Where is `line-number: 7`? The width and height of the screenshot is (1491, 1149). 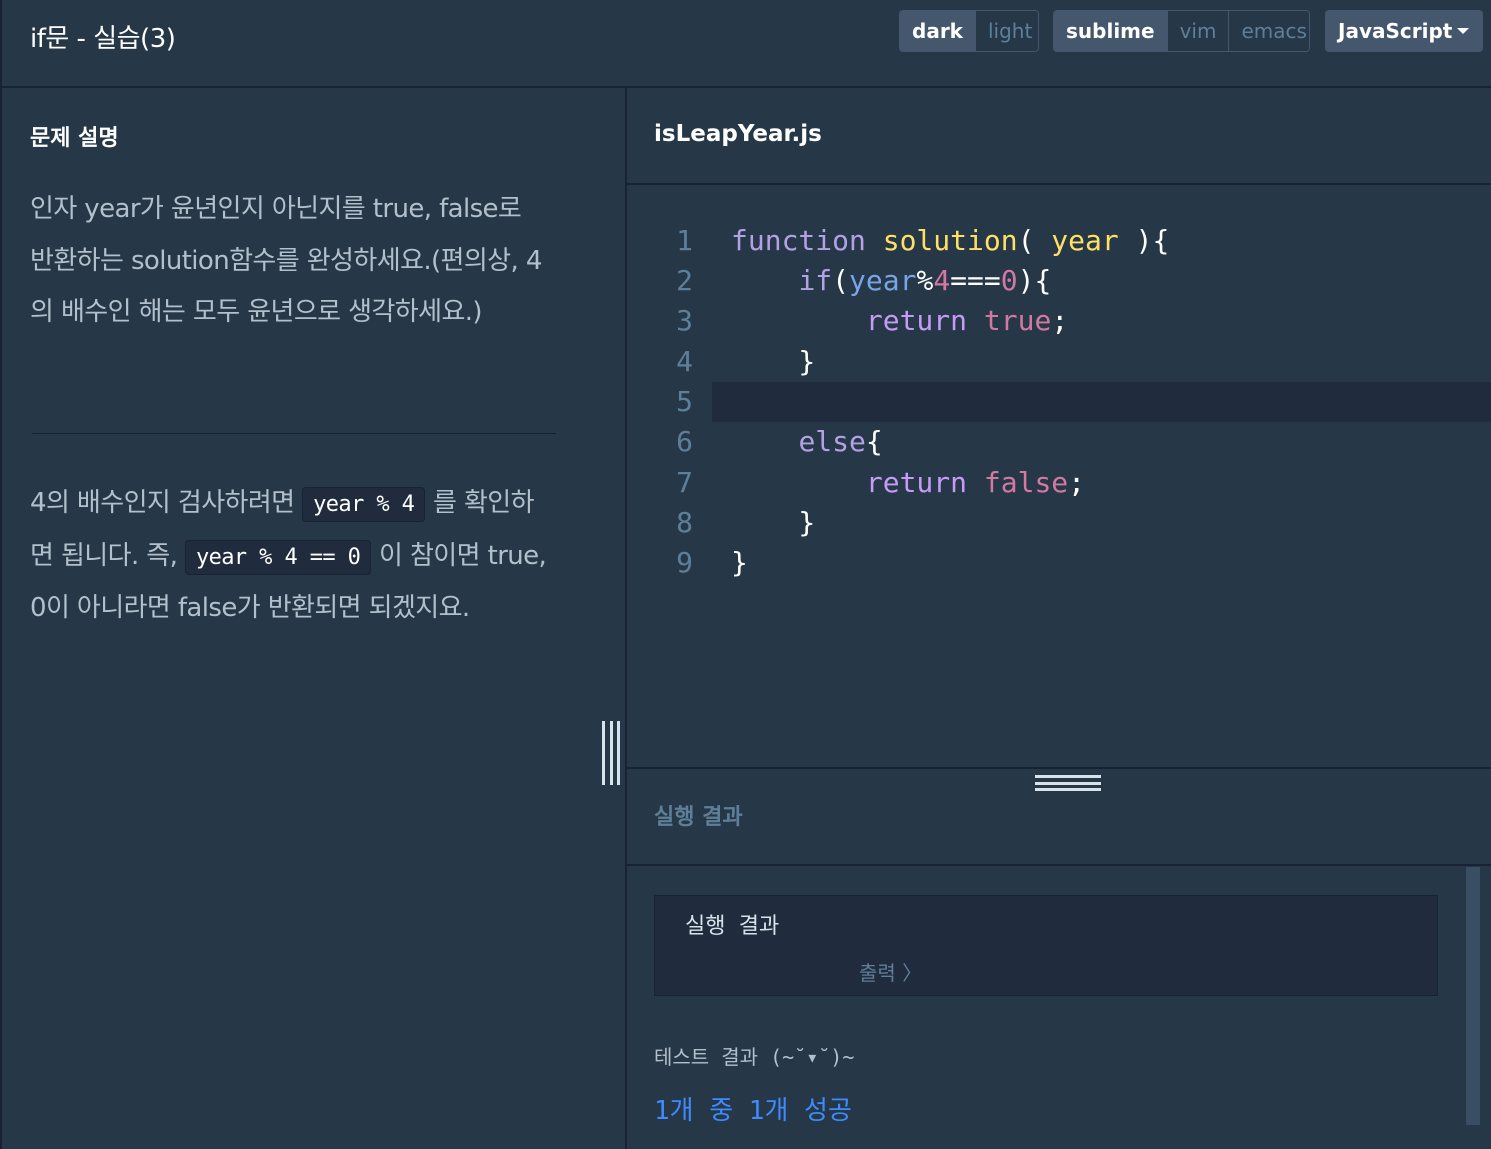 line-number: 7 is located at coordinates (684, 482).